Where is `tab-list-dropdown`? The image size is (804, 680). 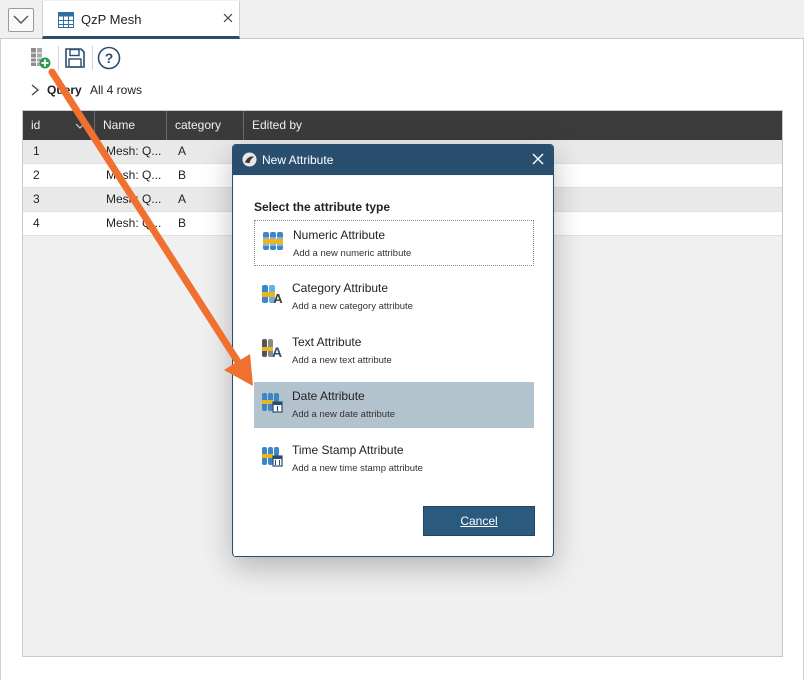 tab-list-dropdown is located at coordinates (21, 20).